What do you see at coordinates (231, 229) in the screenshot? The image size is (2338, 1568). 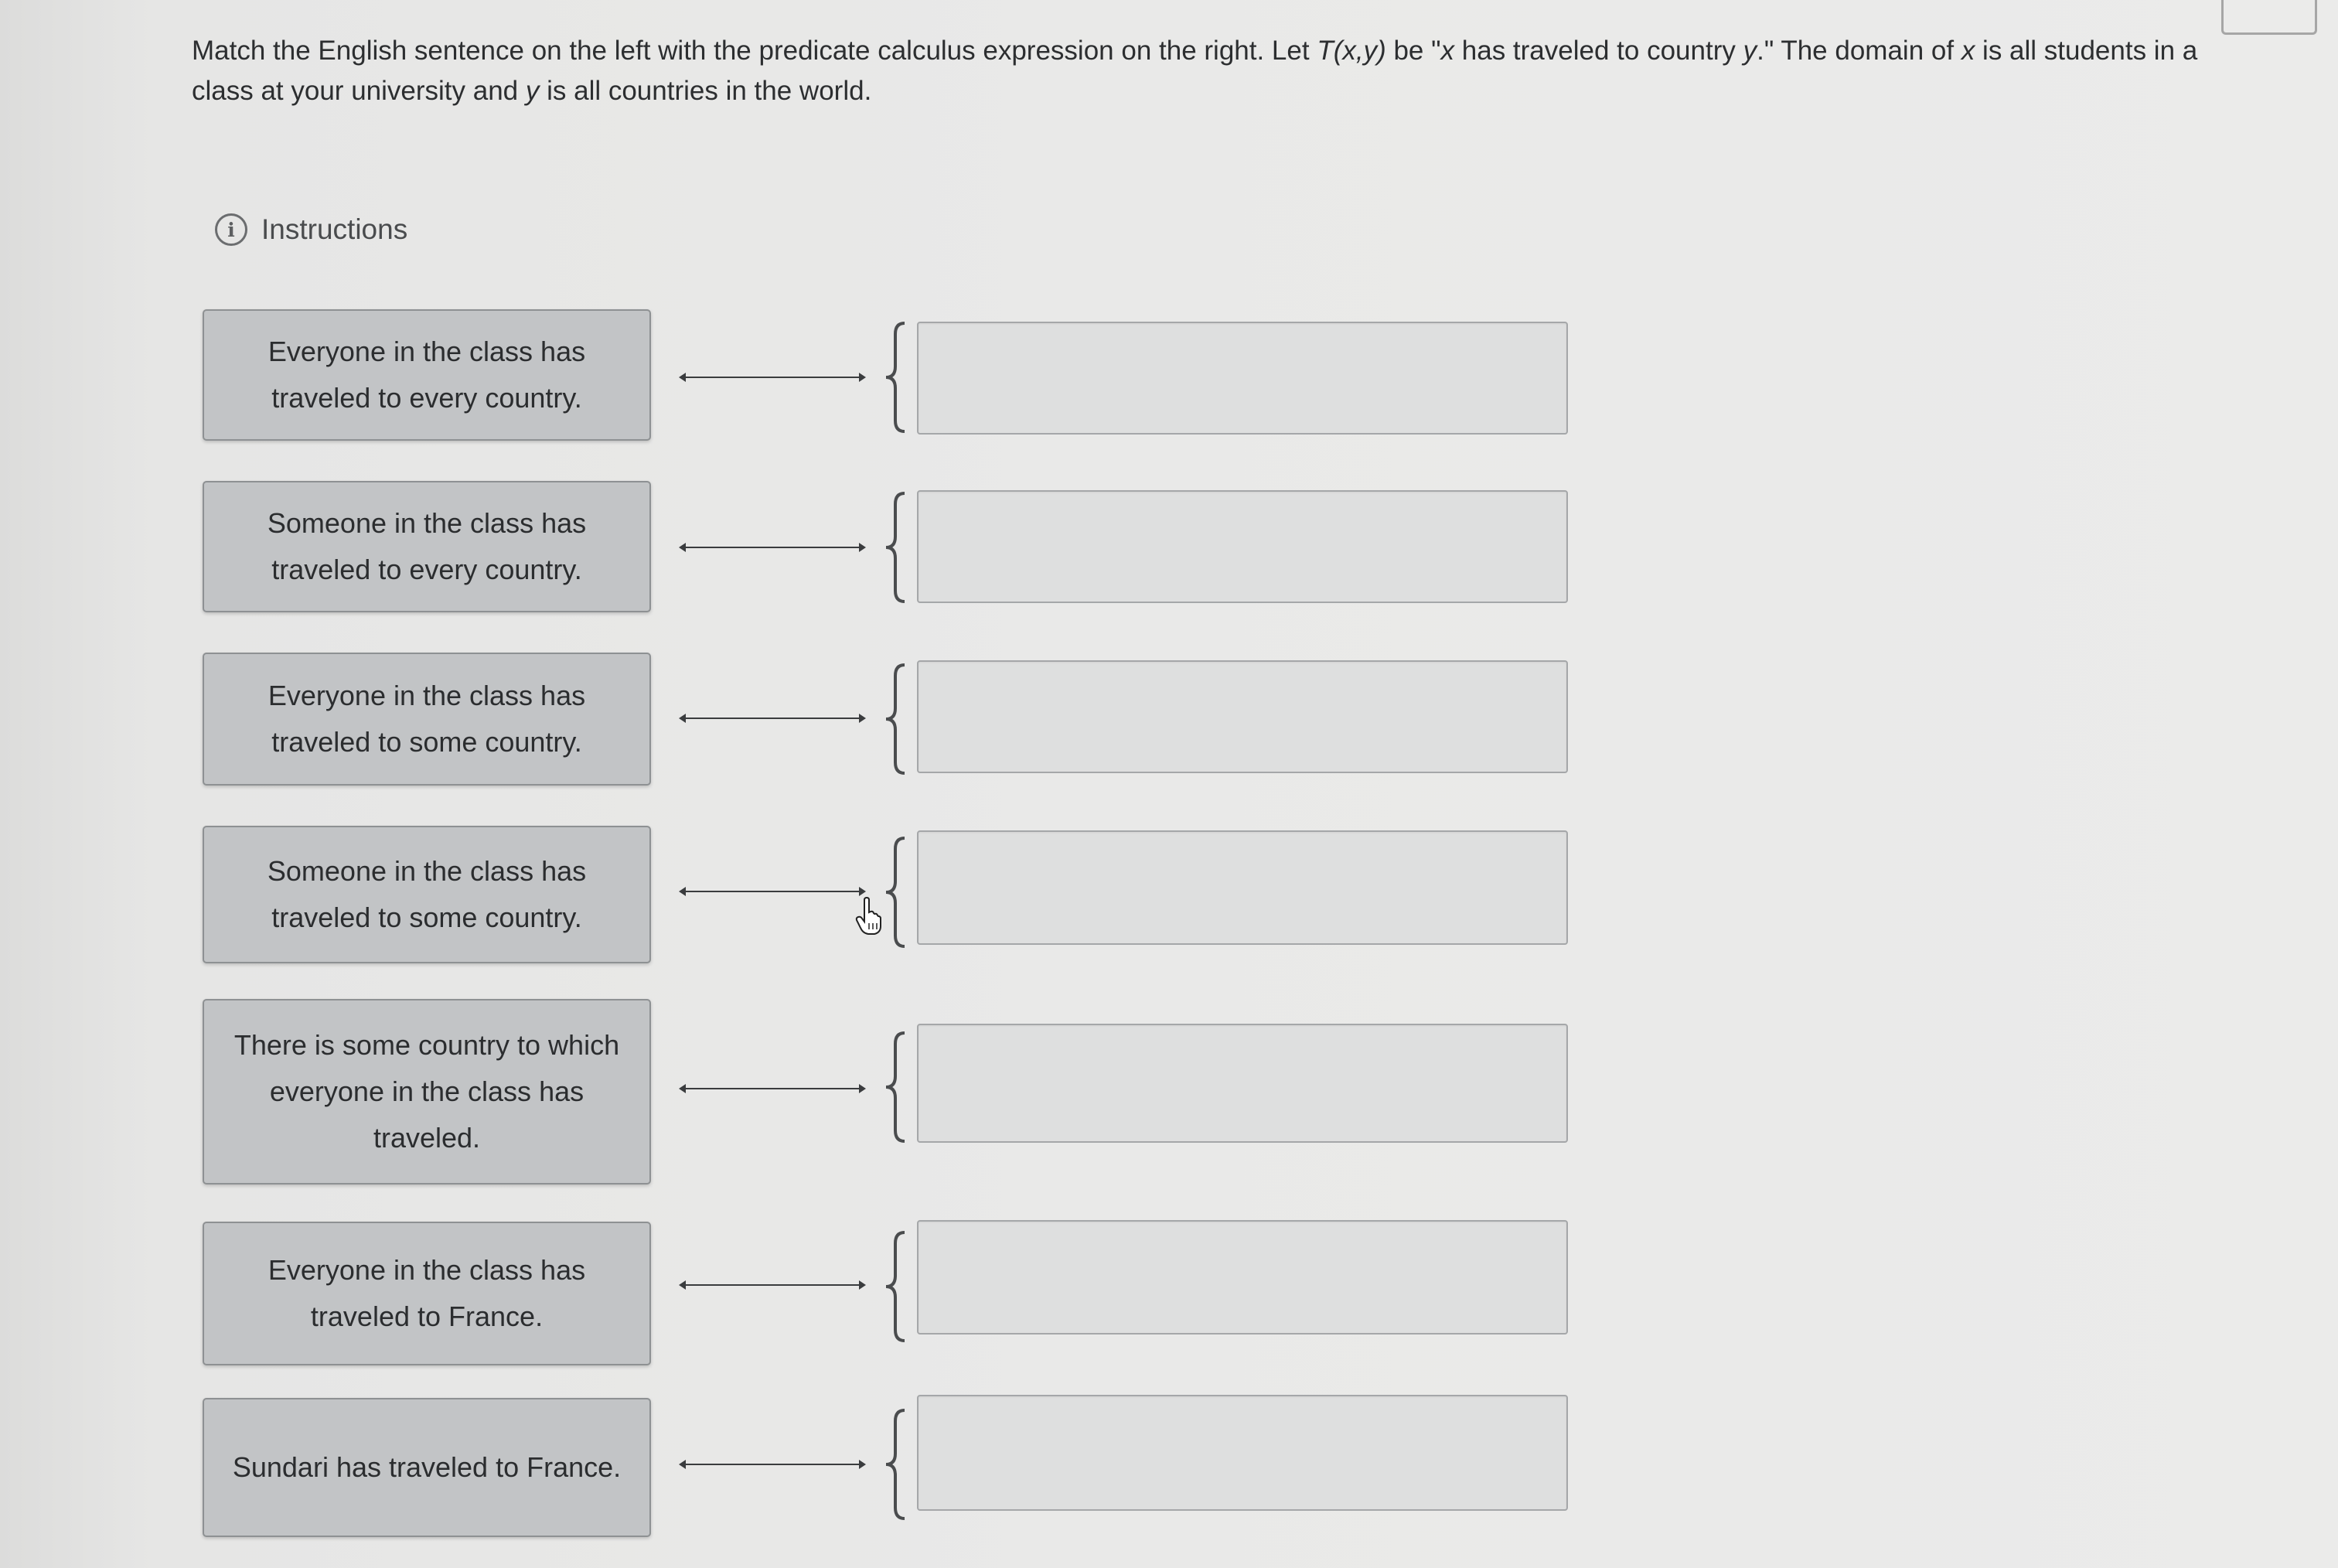 I see `info-icon: i` at bounding box center [231, 229].